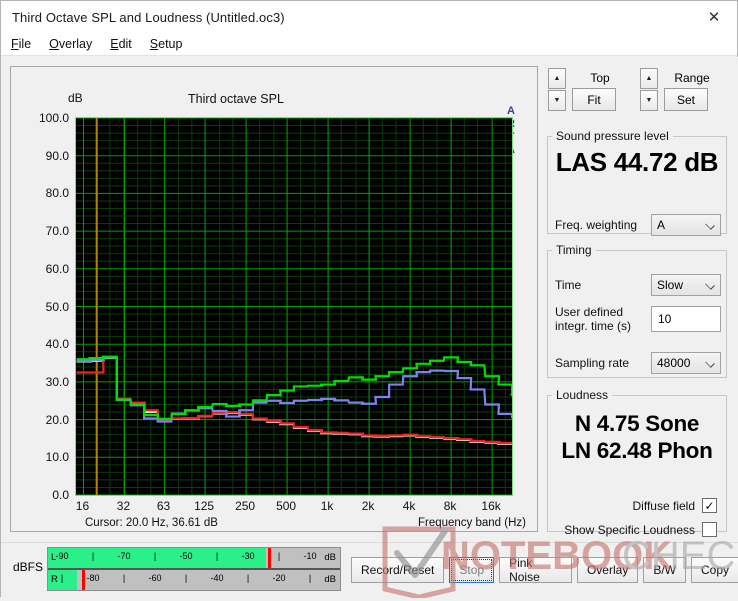  What do you see at coordinates (661, 225) in the screenshot?
I see `freq-weighting-value: A` at bounding box center [661, 225].